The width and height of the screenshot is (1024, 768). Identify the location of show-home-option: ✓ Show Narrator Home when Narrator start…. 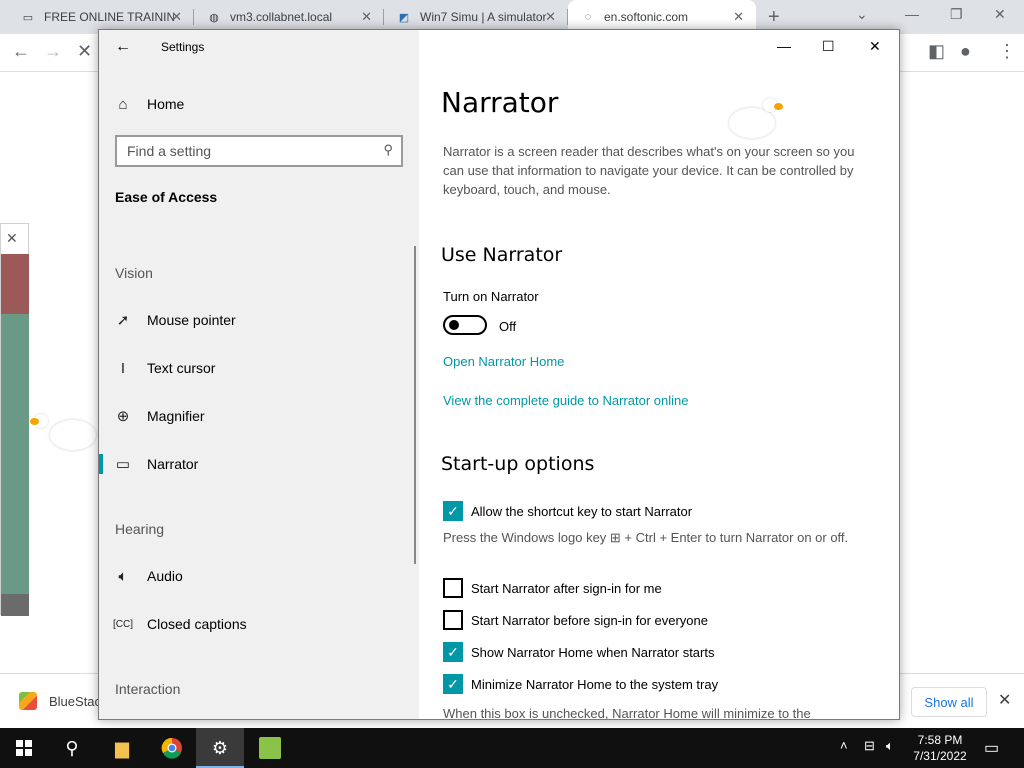
(578, 652).